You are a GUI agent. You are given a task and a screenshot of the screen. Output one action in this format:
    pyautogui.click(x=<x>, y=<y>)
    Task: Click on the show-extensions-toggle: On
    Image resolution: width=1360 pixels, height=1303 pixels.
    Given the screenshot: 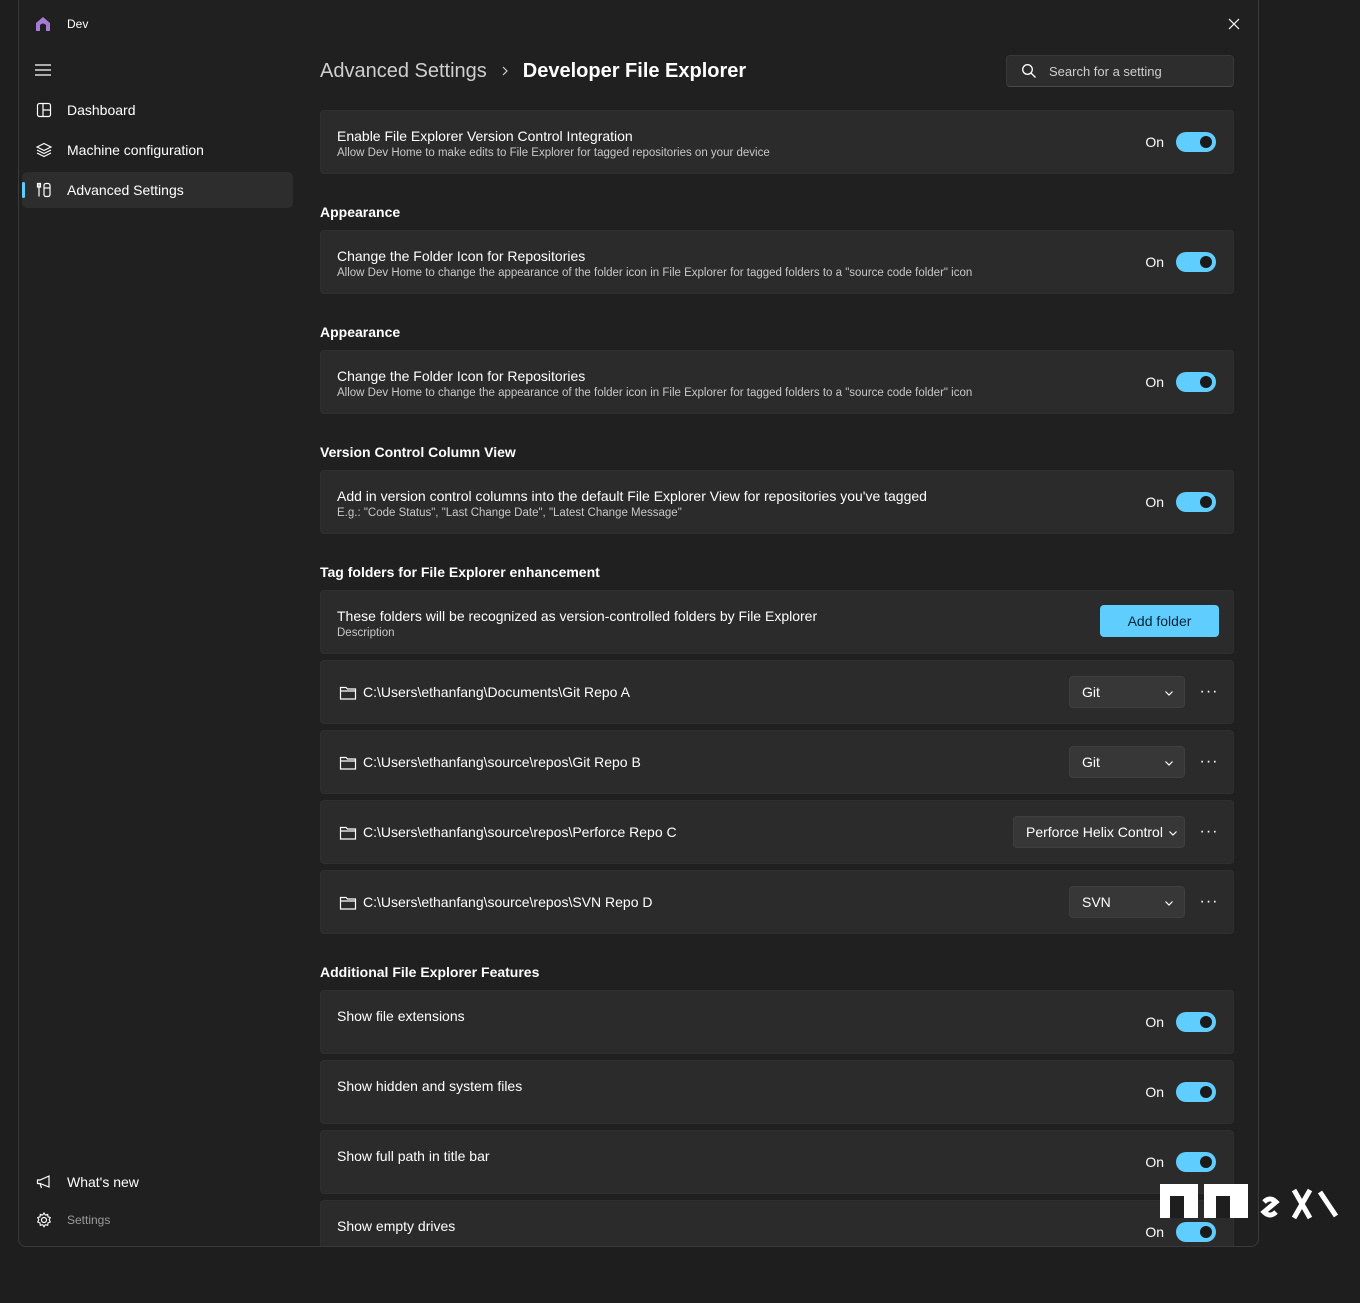 What is the action you would take?
    pyautogui.click(x=1180, y=1022)
    